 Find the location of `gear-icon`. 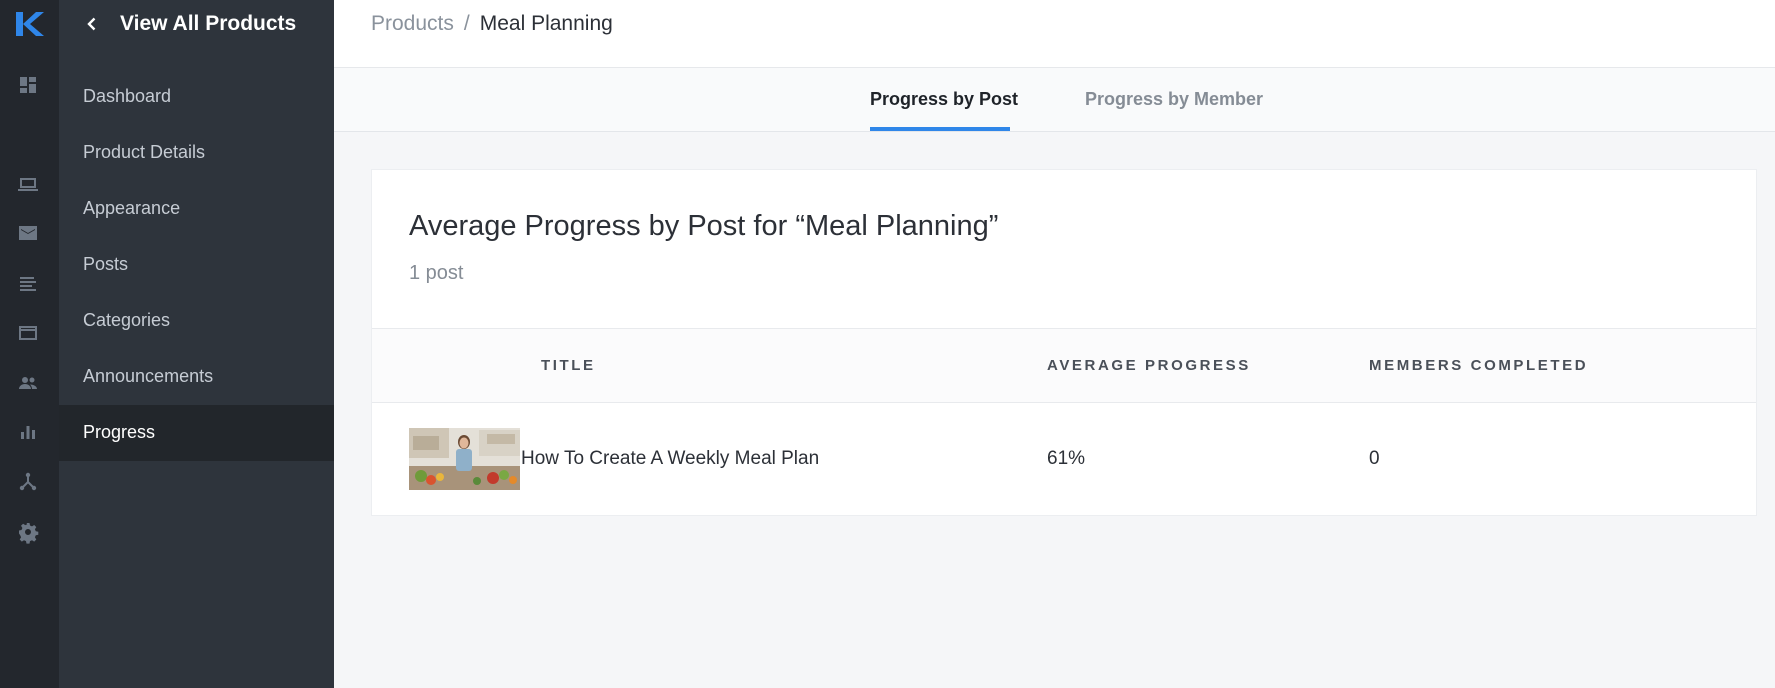

gear-icon is located at coordinates (28, 532).